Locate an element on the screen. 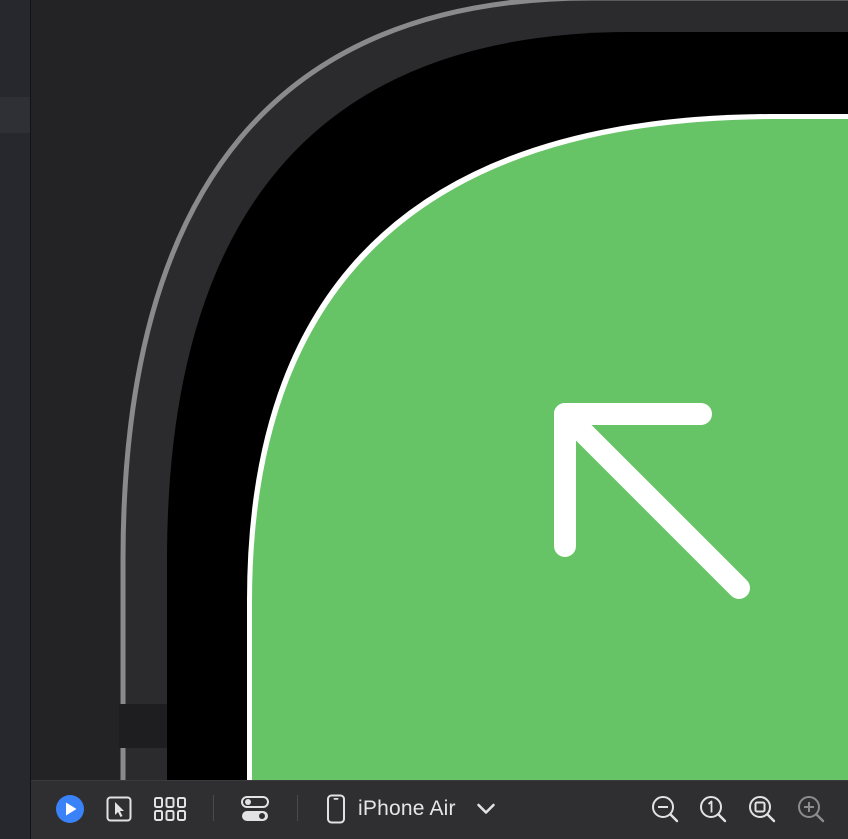 This screenshot has width=848, height=839. device-selector-icon-button is located at coordinates (336, 809).